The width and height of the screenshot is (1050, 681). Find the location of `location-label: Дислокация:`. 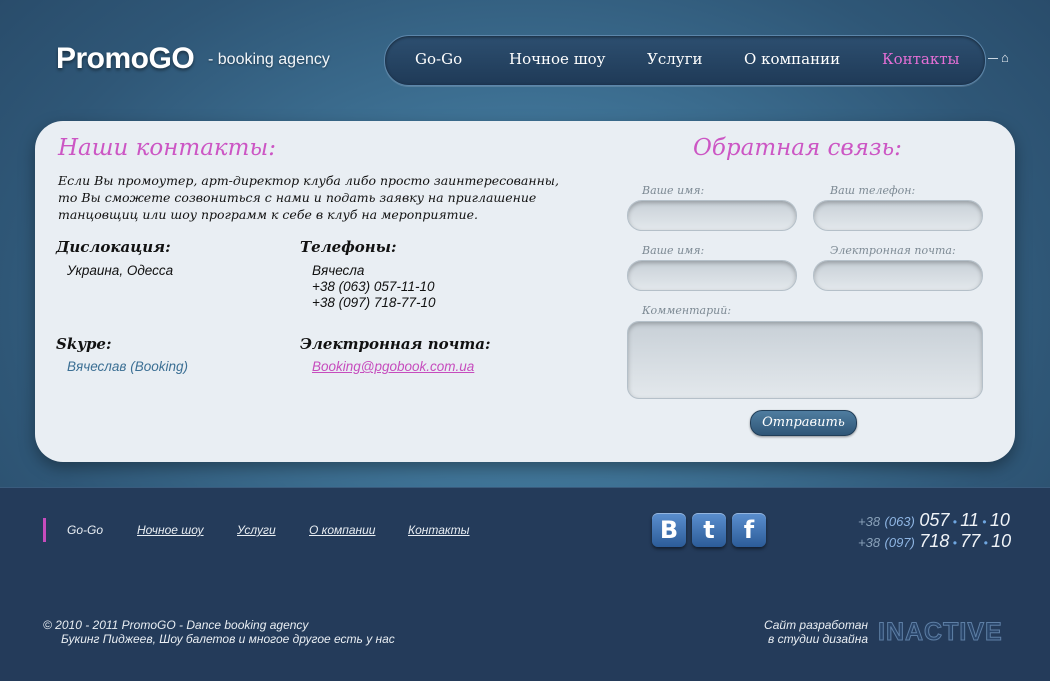

location-label: Дислокация: is located at coordinates (113, 247).